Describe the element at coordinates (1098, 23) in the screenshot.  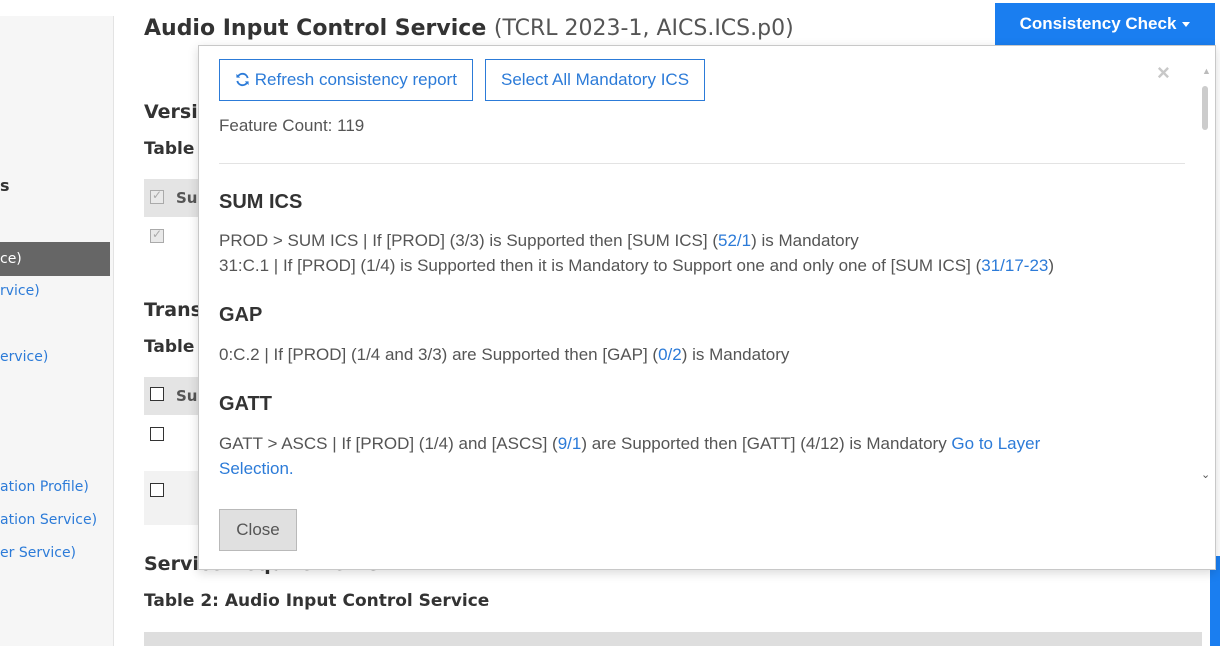
I see `consistency-check-label: Consistency Check` at that location.